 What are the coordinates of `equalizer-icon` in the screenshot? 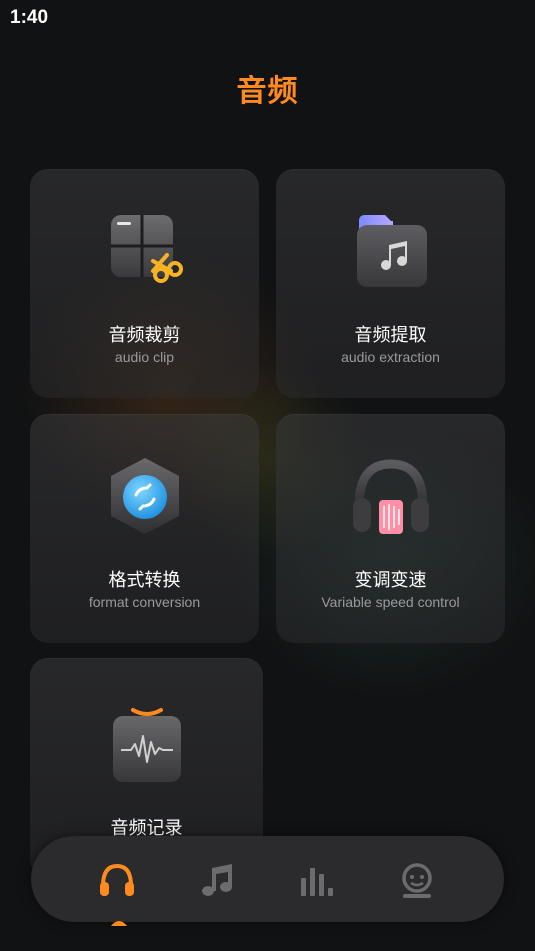 It's located at (317, 882).